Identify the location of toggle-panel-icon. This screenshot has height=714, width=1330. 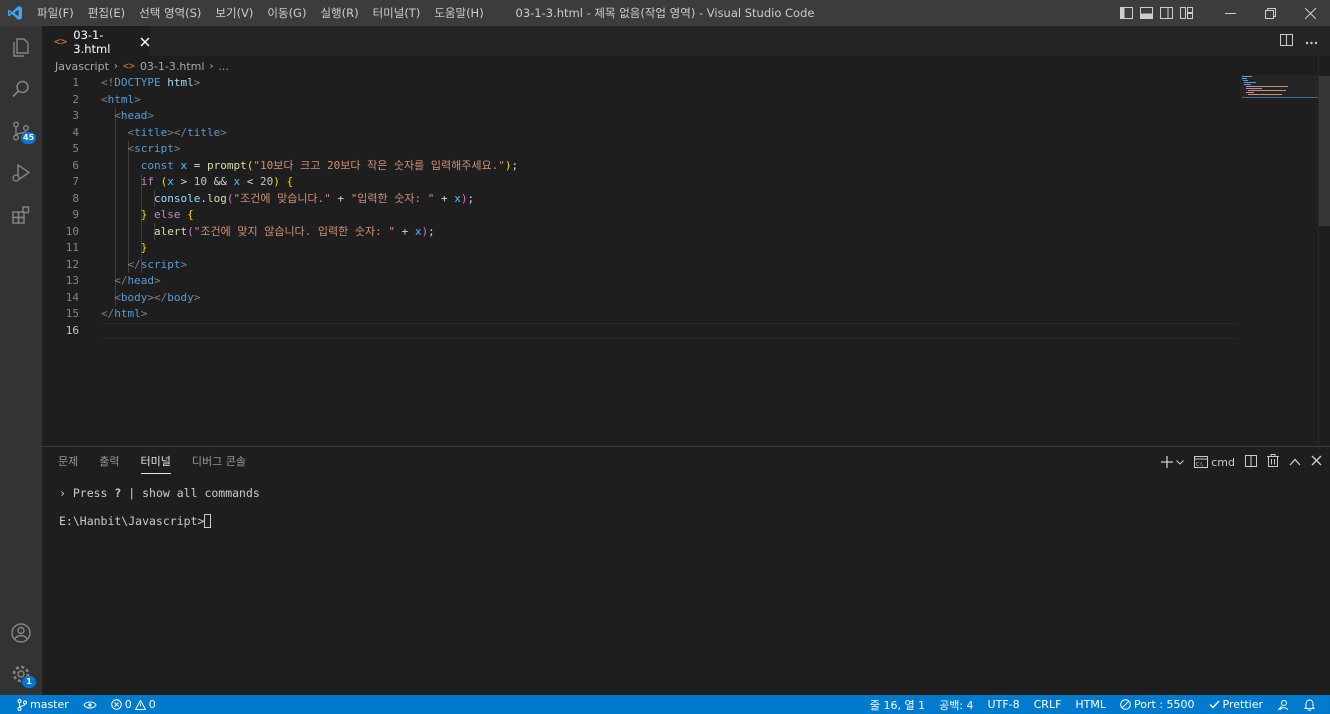
(1146, 13).